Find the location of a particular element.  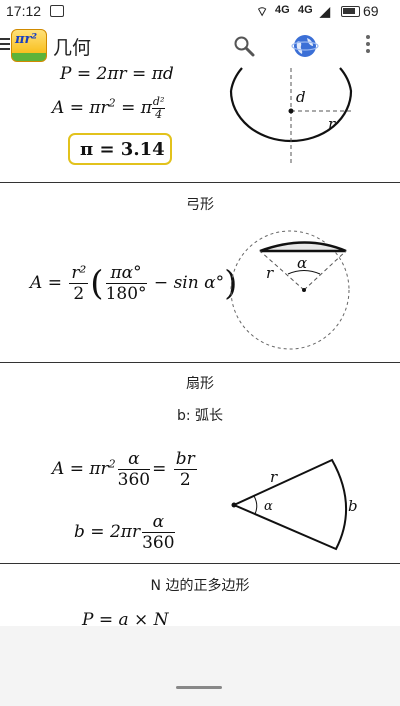

polygon-perimeter-formula: P = a × N is located at coordinates (125, 618).